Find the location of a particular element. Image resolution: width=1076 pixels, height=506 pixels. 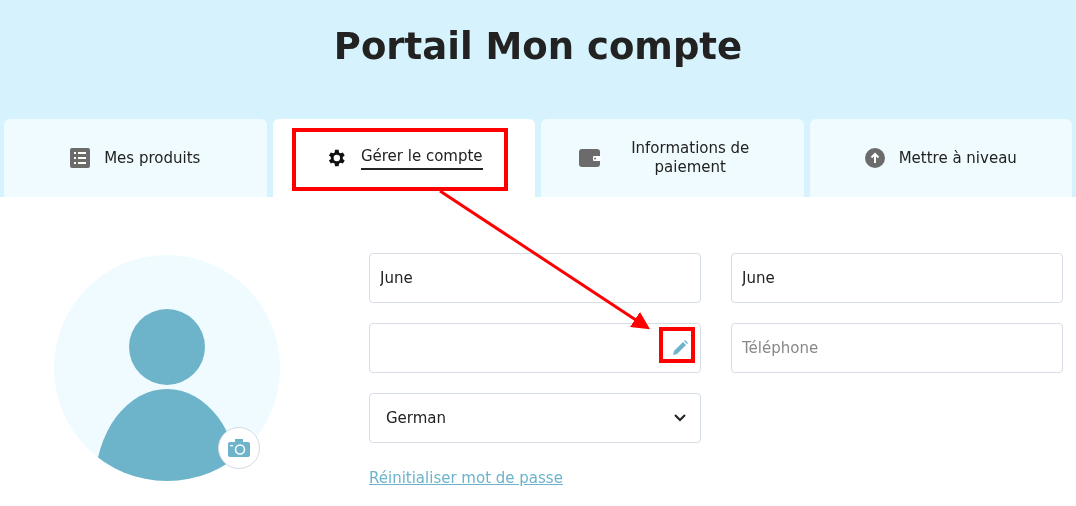

page-title: Portail Mon compte is located at coordinates (538, 47).